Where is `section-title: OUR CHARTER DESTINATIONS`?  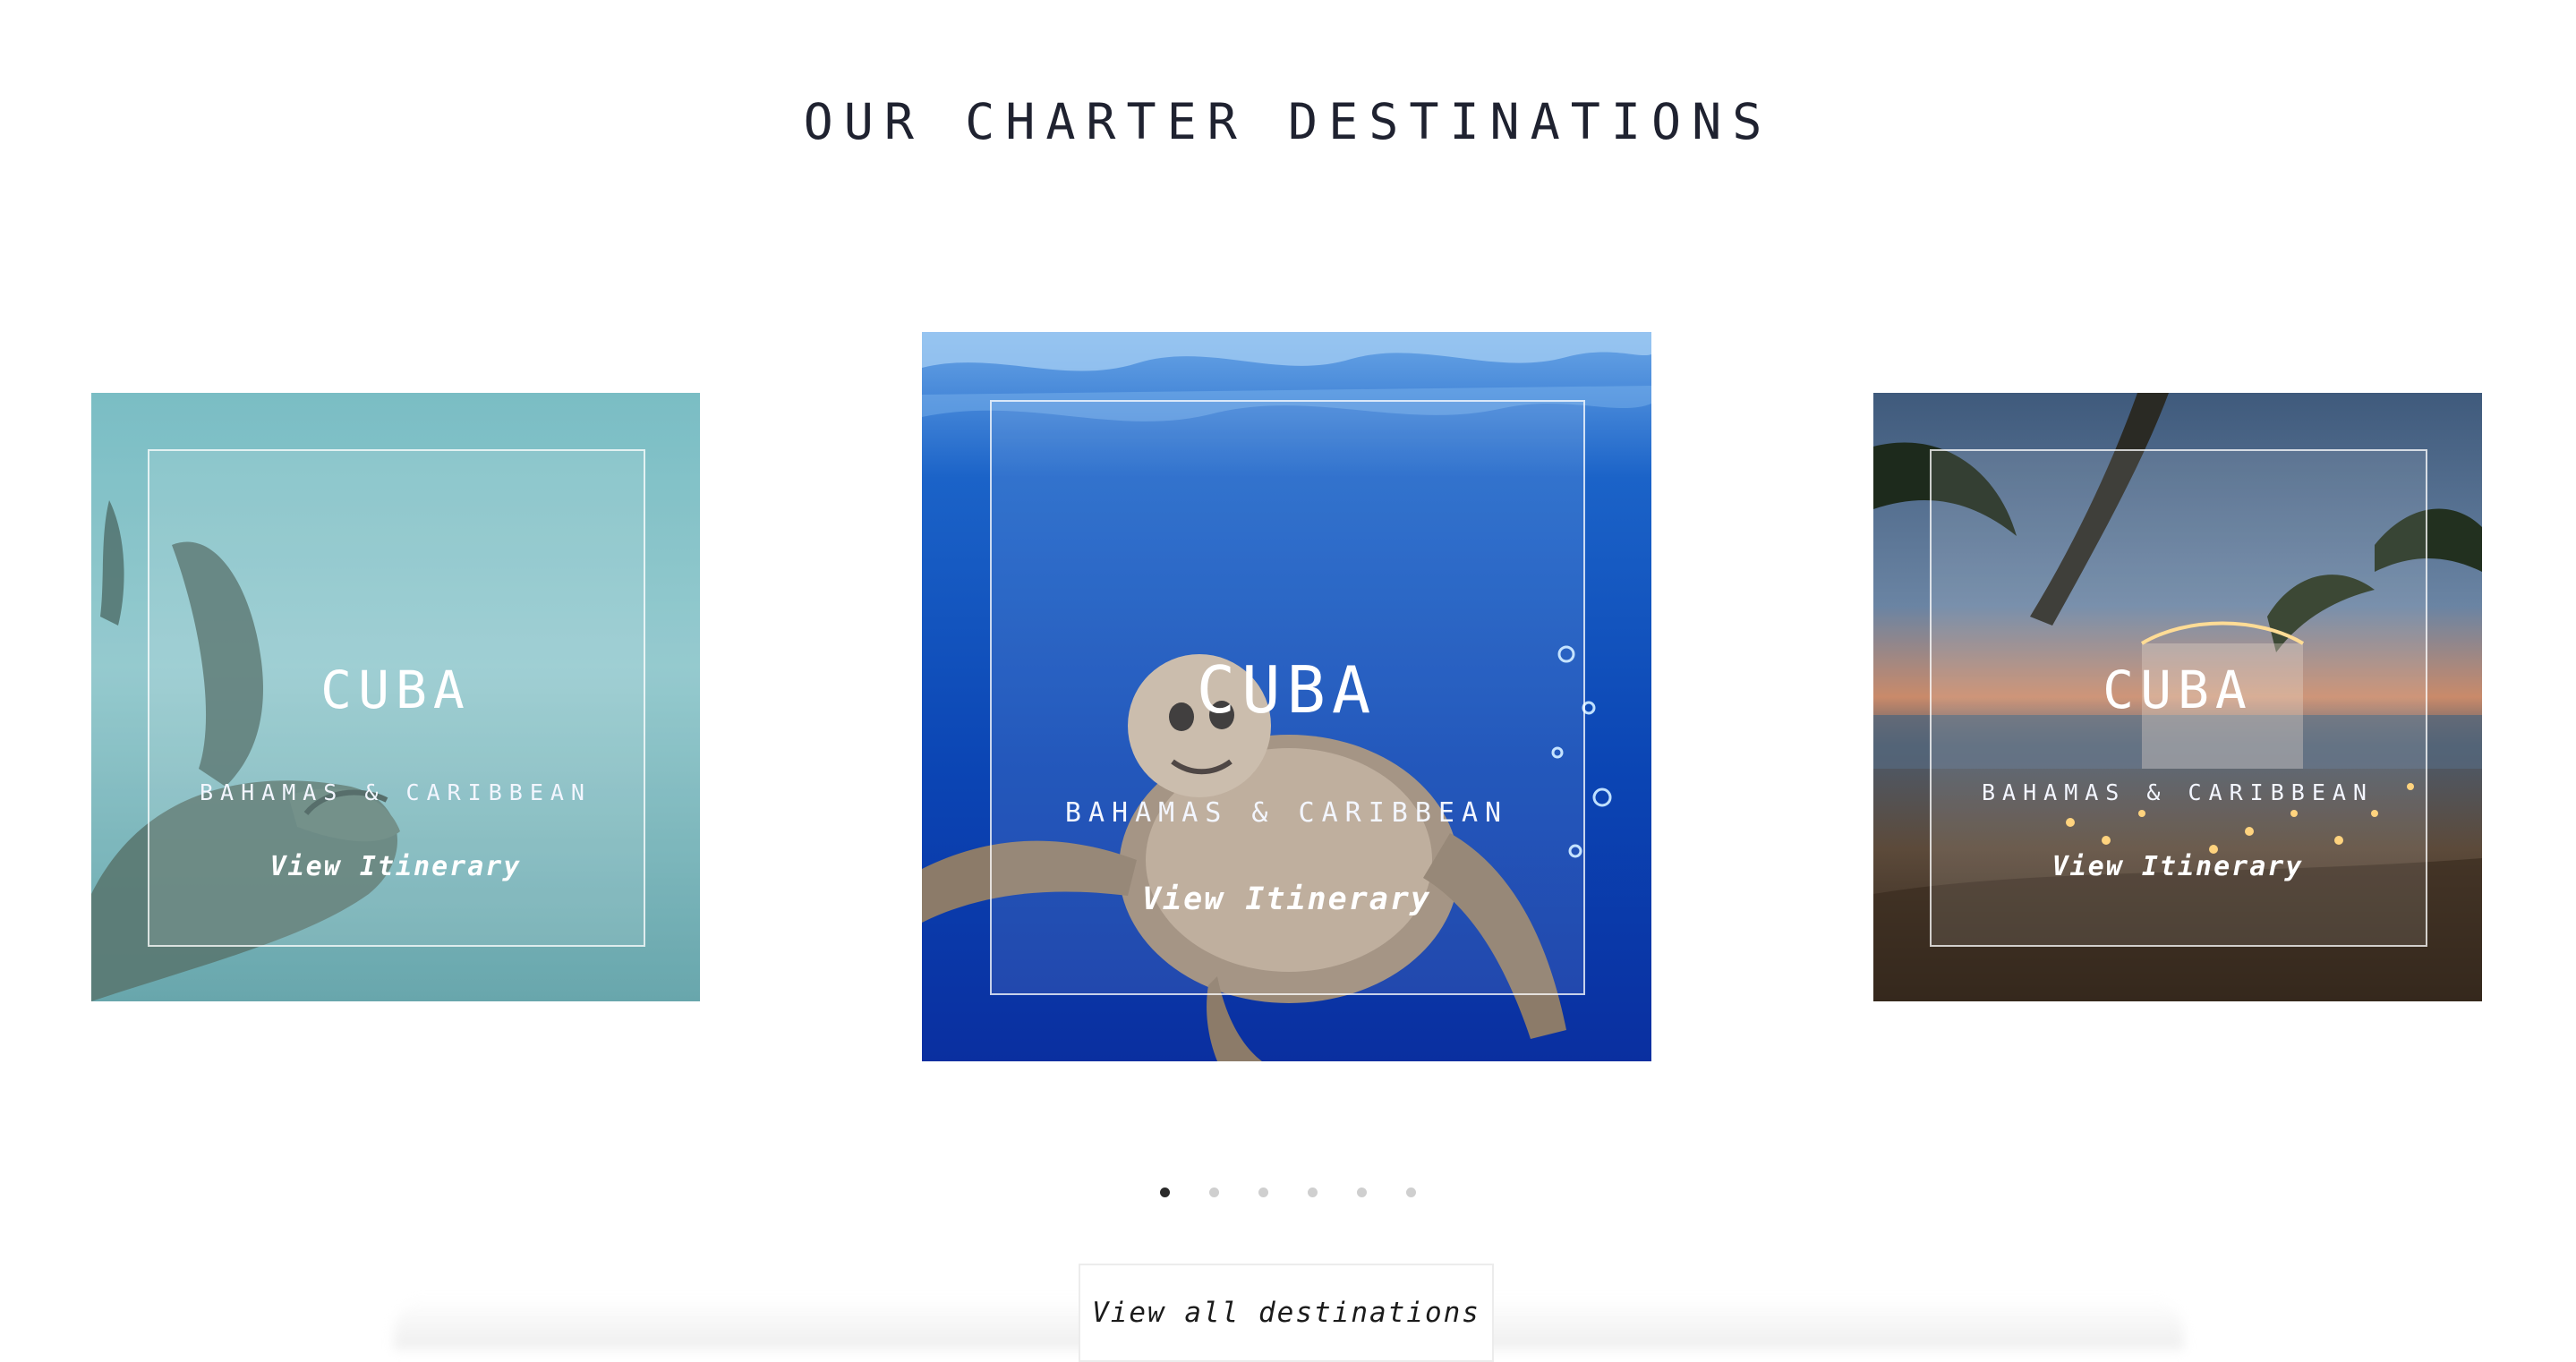 section-title: OUR CHARTER DESTINATIONS is located at coordinates (1288, 122).